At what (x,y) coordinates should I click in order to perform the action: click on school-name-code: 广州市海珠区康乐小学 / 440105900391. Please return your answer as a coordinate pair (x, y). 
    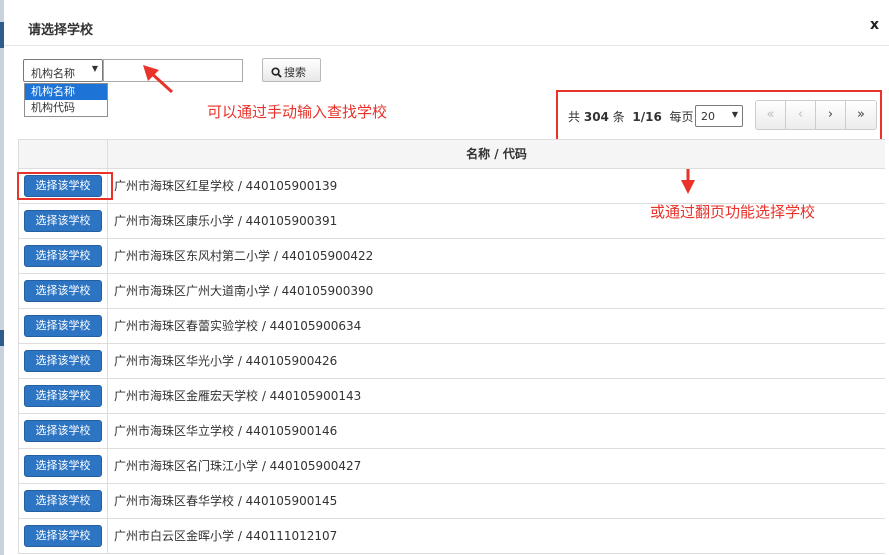
    Looking at the image, I should click on (226, 221).